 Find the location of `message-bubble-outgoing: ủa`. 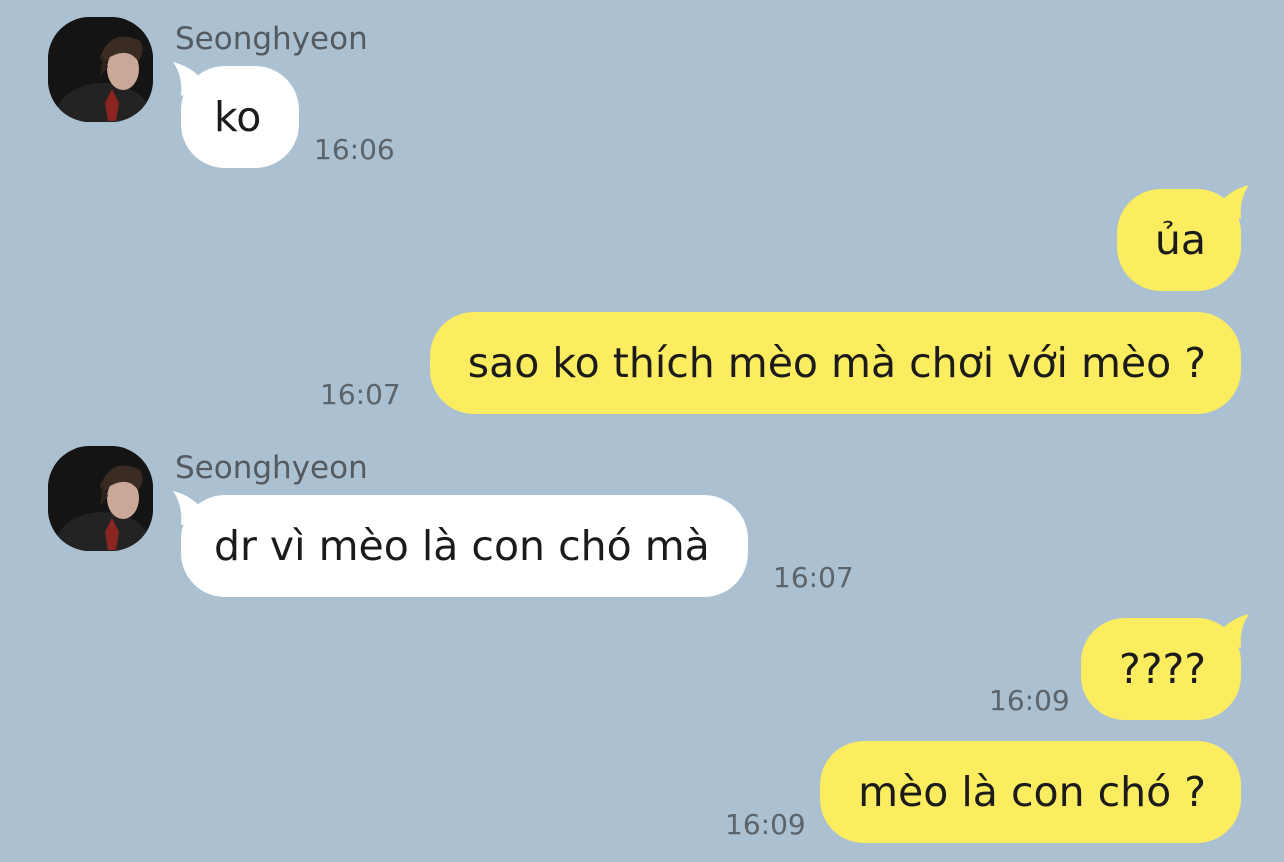

message-bubble-outgoing: ủa is located at coordinates (1182, 238).